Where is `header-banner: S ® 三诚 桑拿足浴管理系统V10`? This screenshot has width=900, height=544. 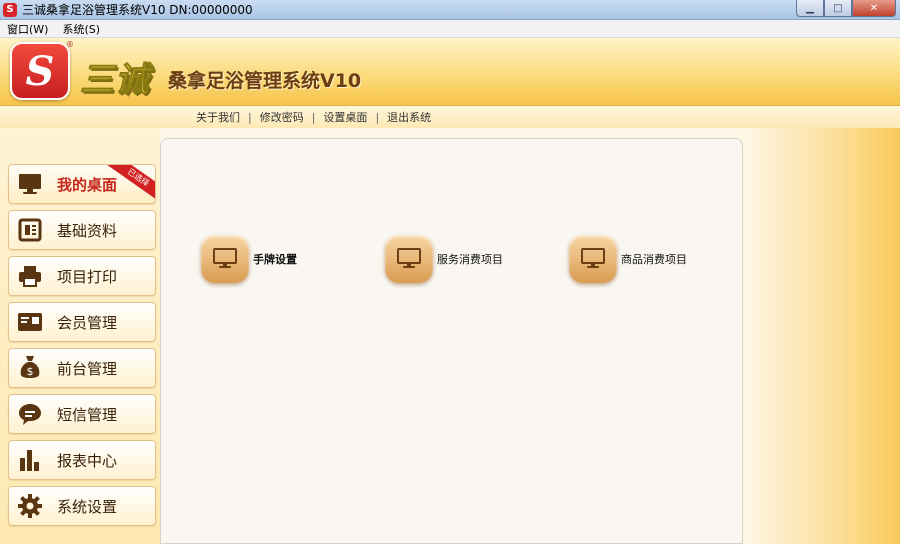 header-banner: S ® 三诚 桑拿足浴管理系统V10 is located at coordinates (450, 72).